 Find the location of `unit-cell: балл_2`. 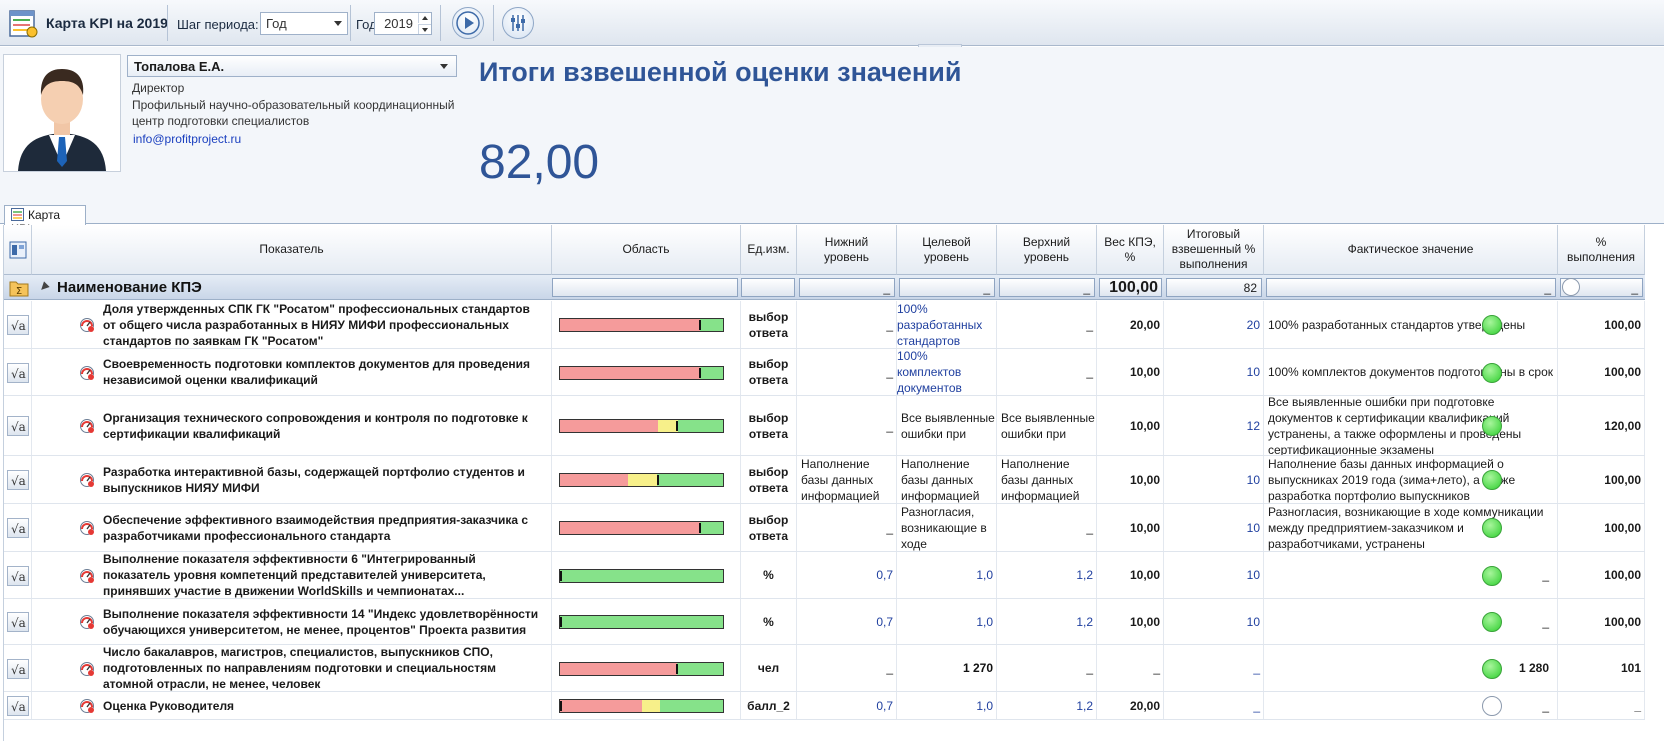

unit-cell: балл_2 is located at coordinates (769, 705).